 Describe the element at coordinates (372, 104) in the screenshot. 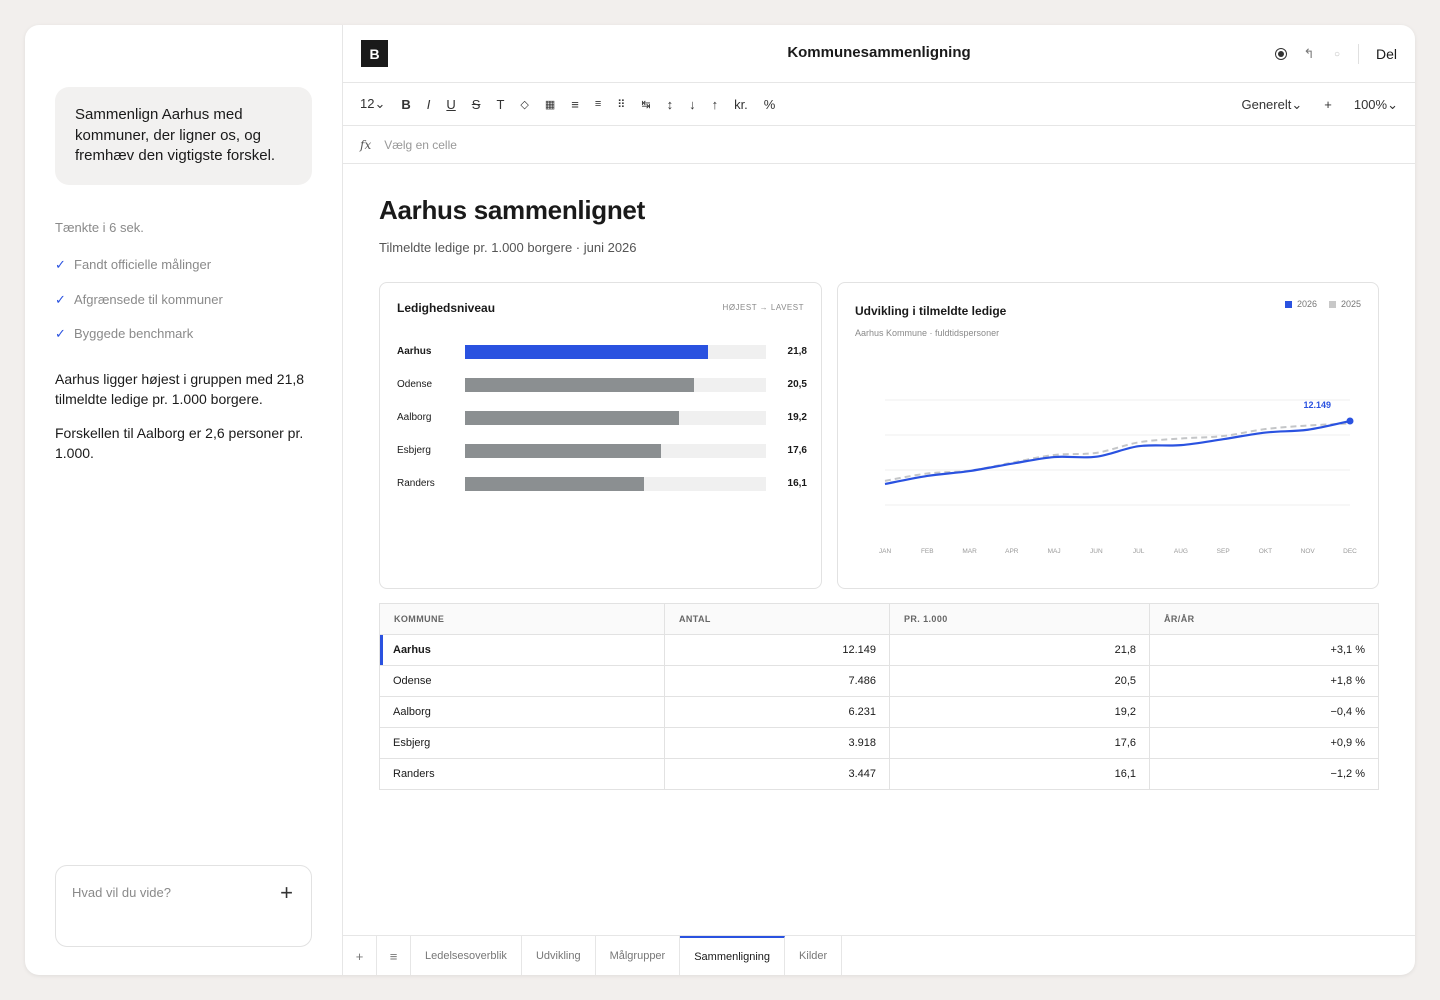

I see `font-size-select: 12⌄` at that location.